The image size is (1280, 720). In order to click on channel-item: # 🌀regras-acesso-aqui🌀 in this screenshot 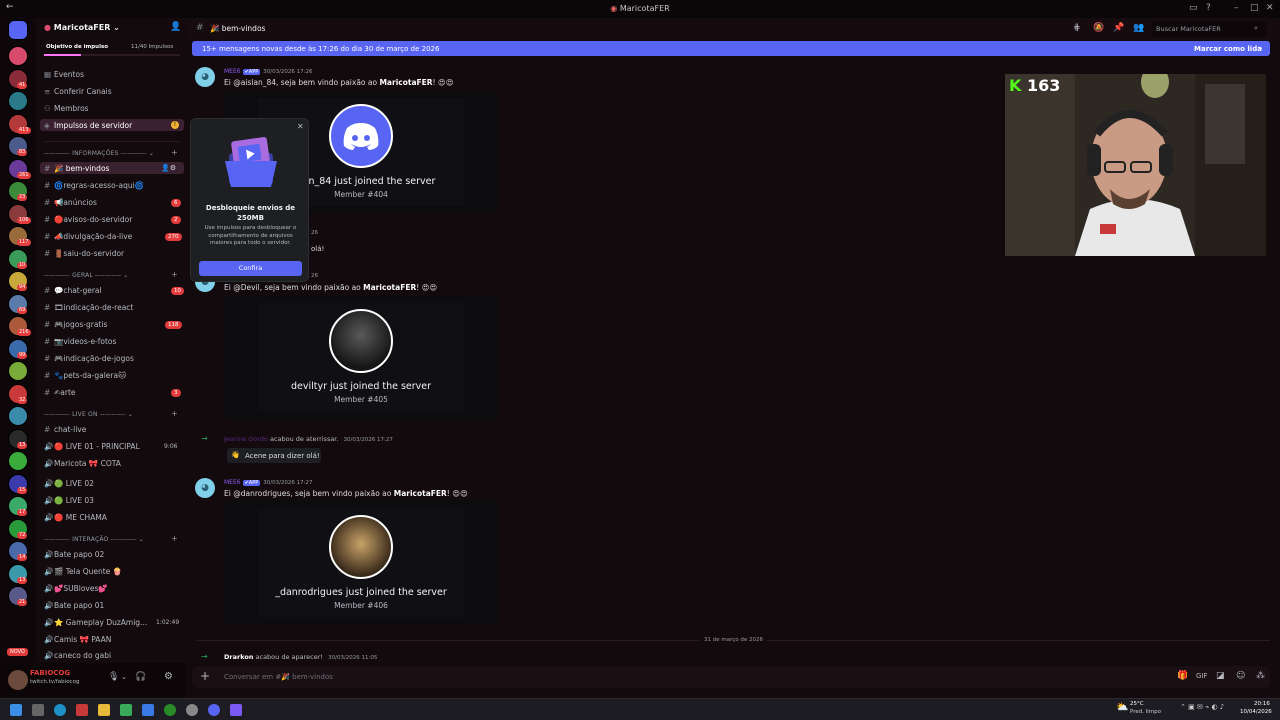, I will do `click(94, 185)`.